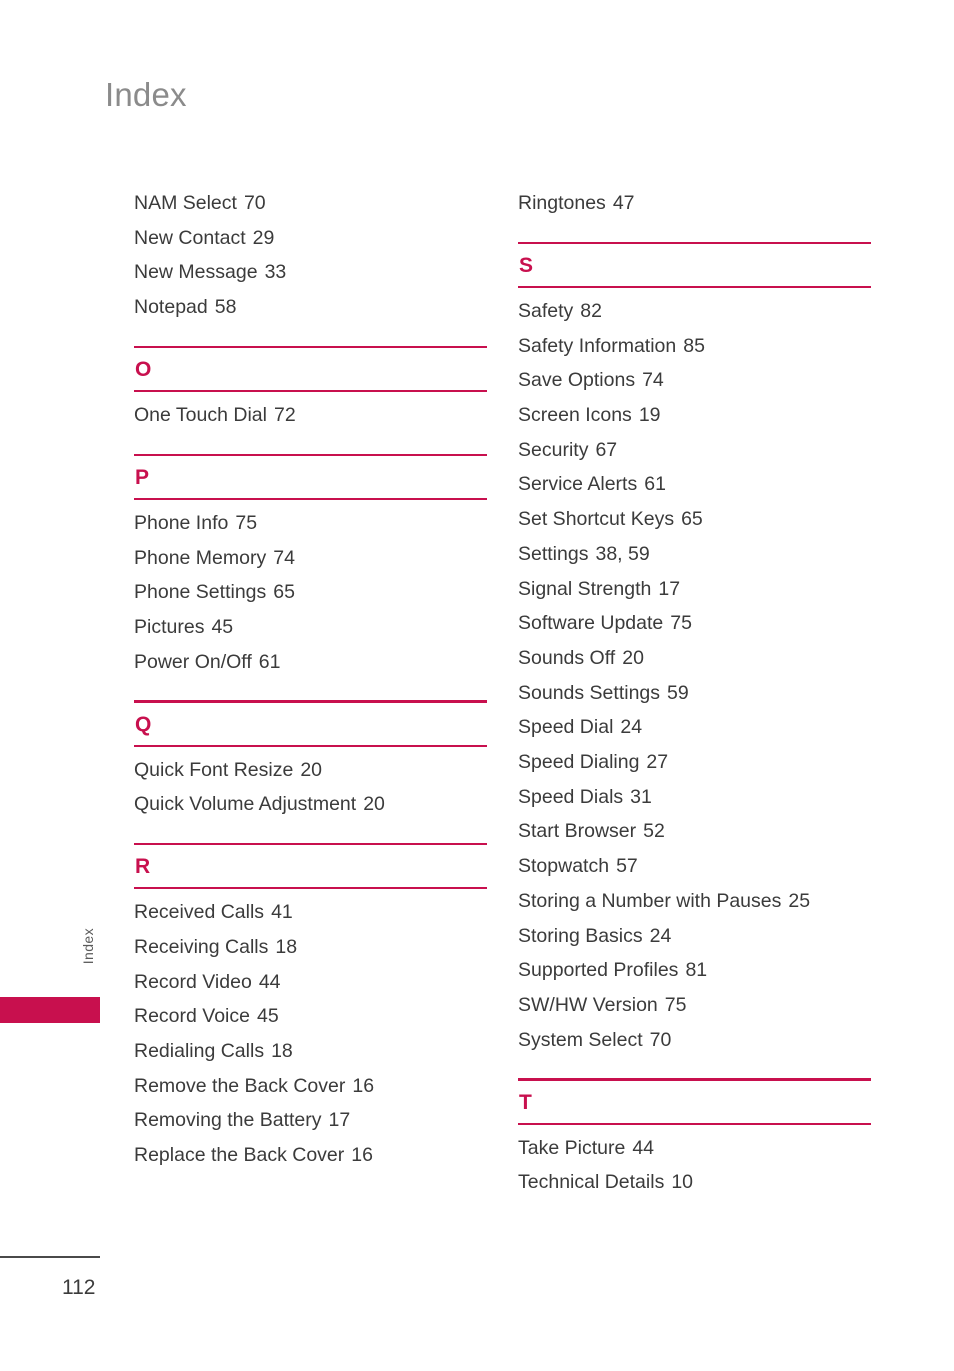 Image resolution: width=954 pixels, height=1371 pixels. Describe the element at coordinates (589, 692) in the screenshot. I see `index-entry-term: Sounds Settings` at that location.